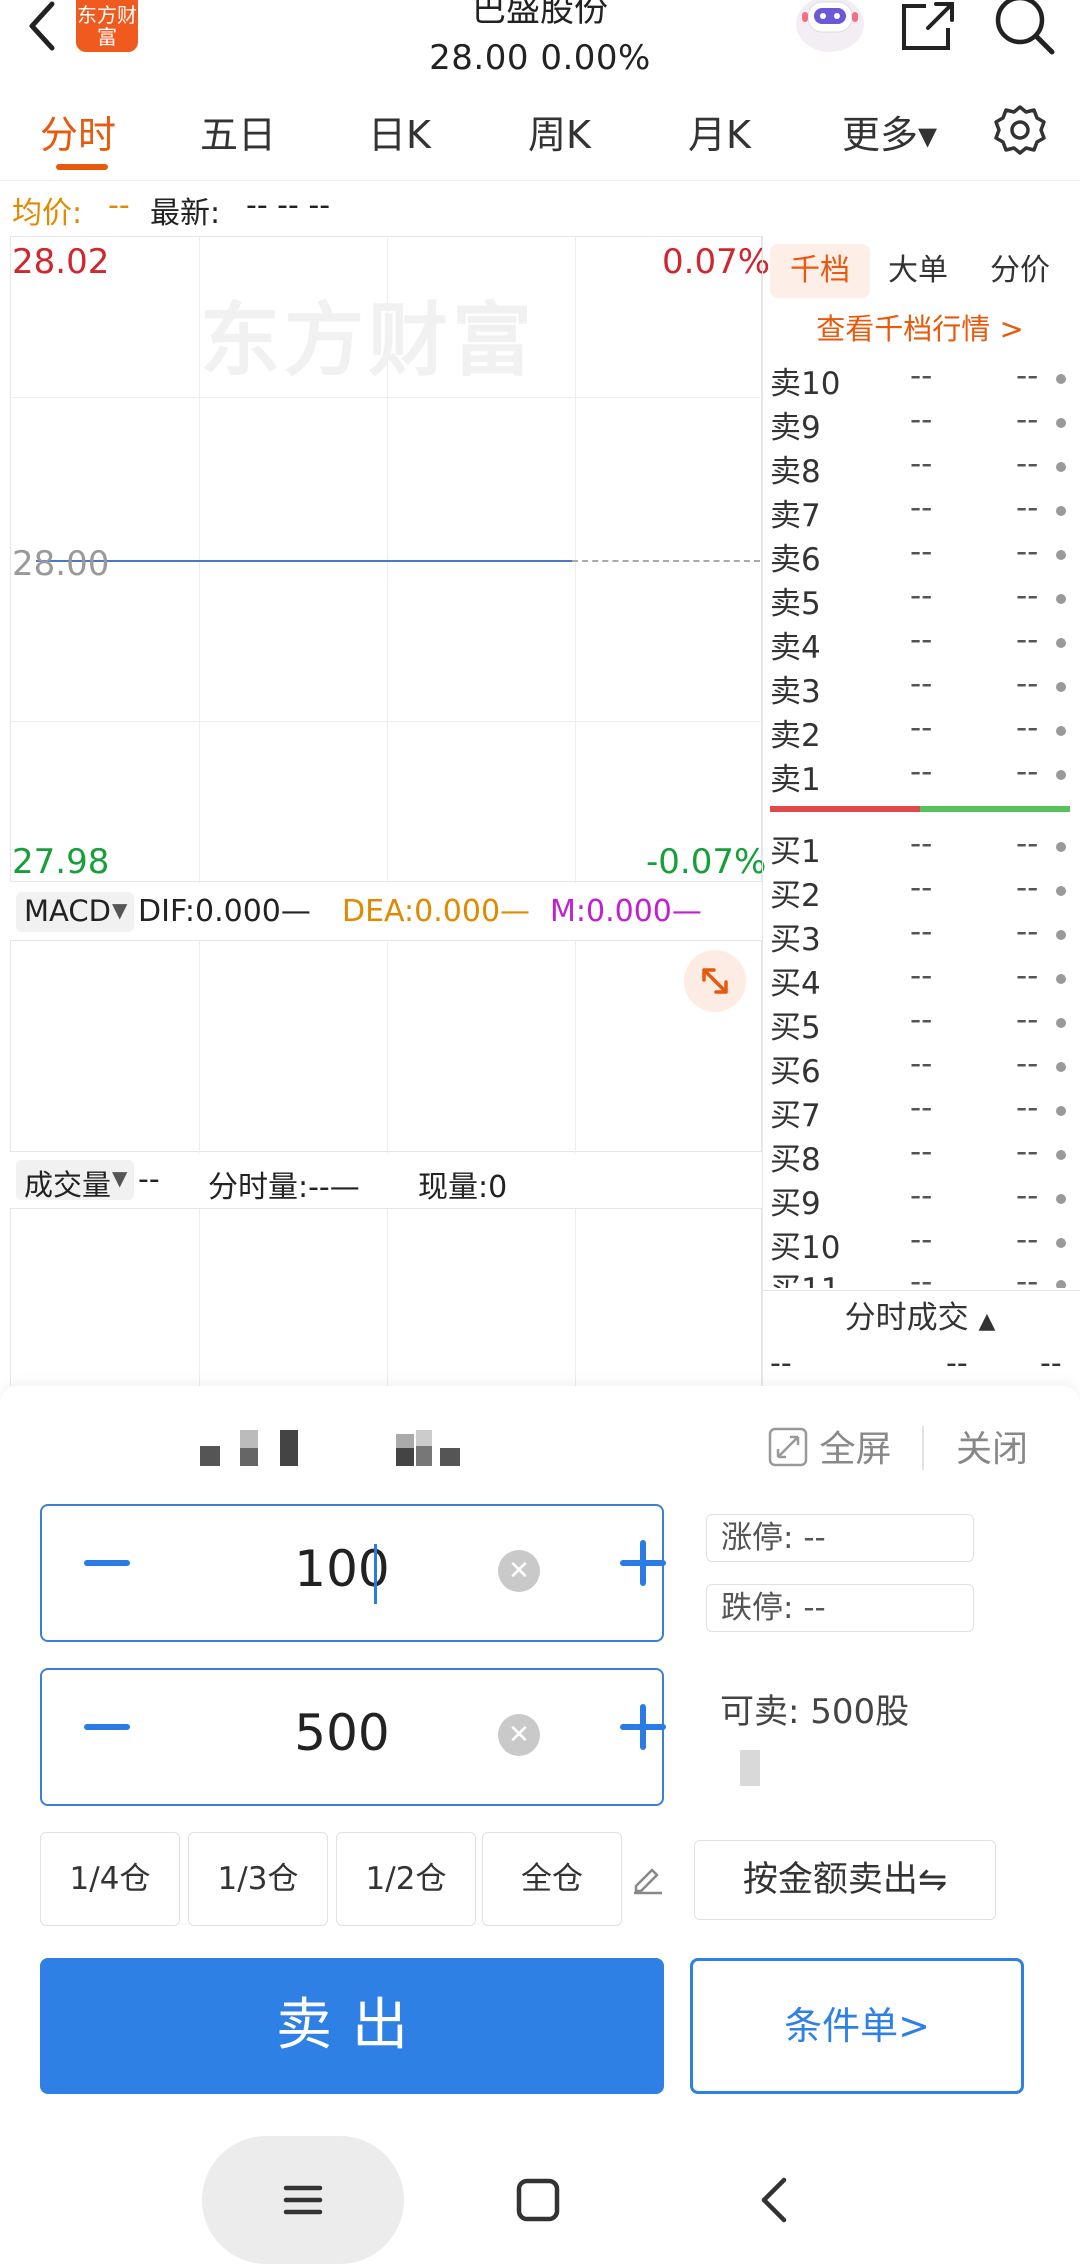 The image size is (1080, 2268). Describe the element at coordinates (342, 1733) in the screenshot. I see `quantity-input: 500` at that location.